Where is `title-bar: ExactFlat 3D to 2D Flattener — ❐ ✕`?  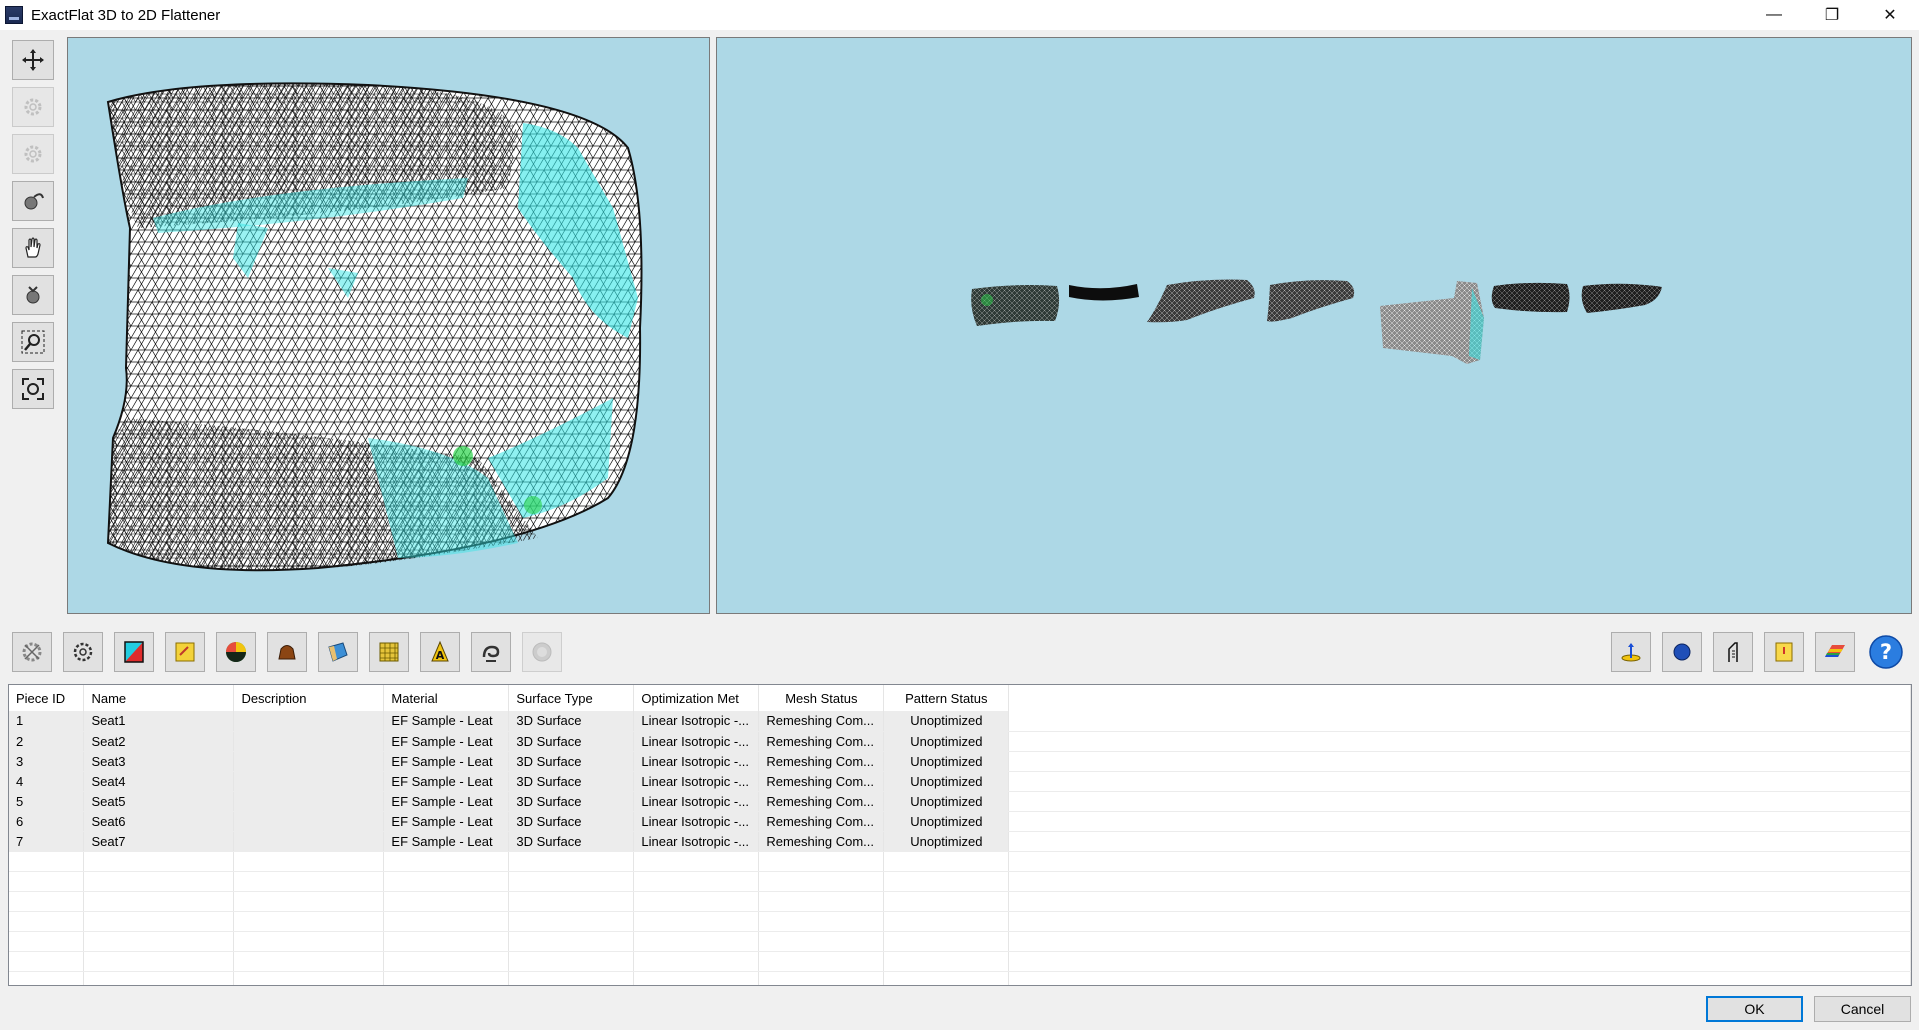 title-bar: ExactFlat 3D to 2D Flattener — ❐ ✕ is located at coordinates (959, 15).